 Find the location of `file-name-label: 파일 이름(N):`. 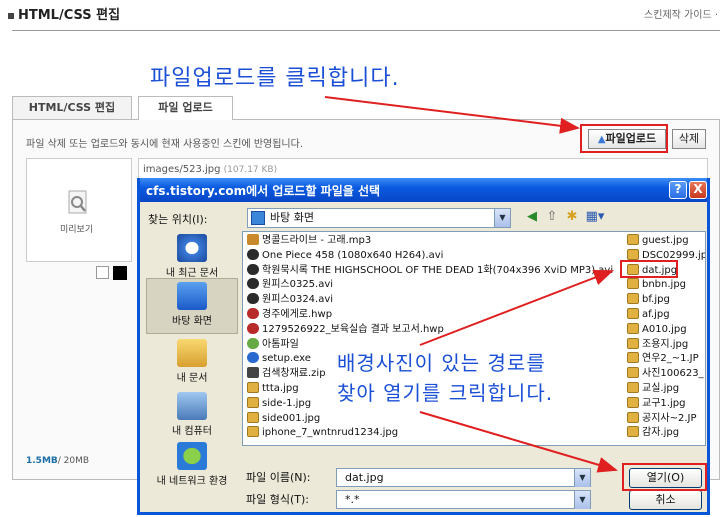

file-name-label: 파일 이름(N): is located at coordinates (278, 477).